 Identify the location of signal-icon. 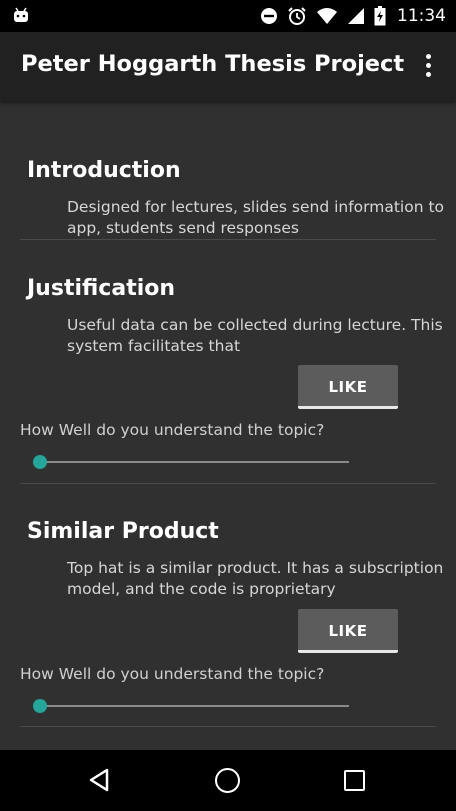
(356, 16).